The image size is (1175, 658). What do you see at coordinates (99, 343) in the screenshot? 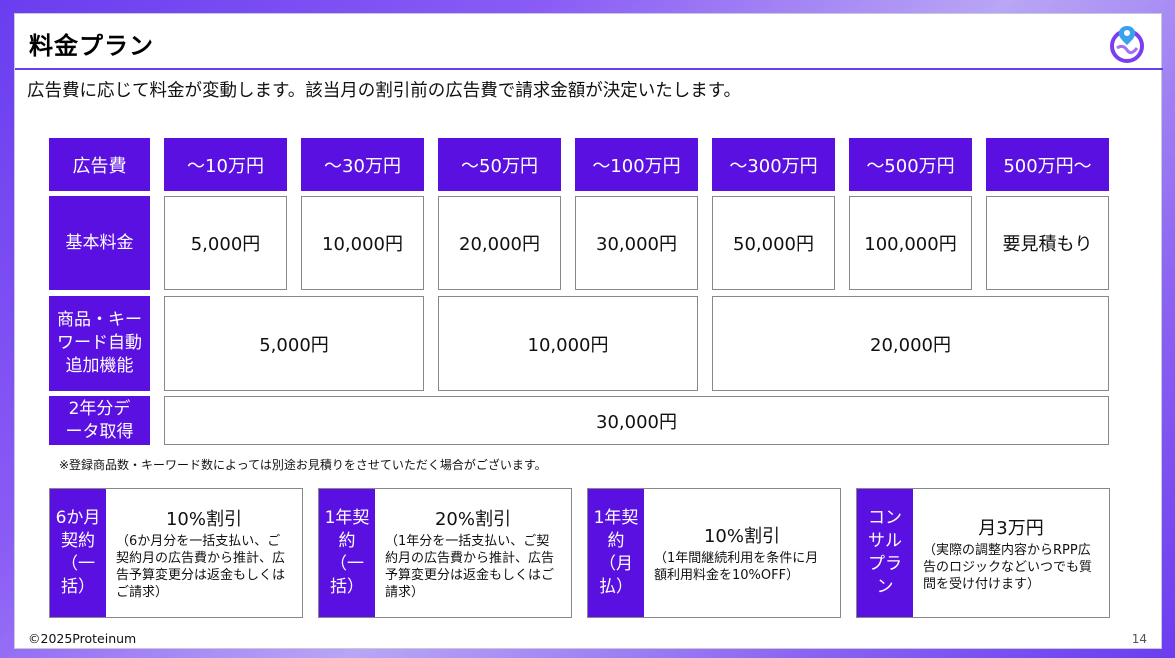
I see `row-label-auto: 商品・キーワード自動追加機能` at bounding box center [99, 343].